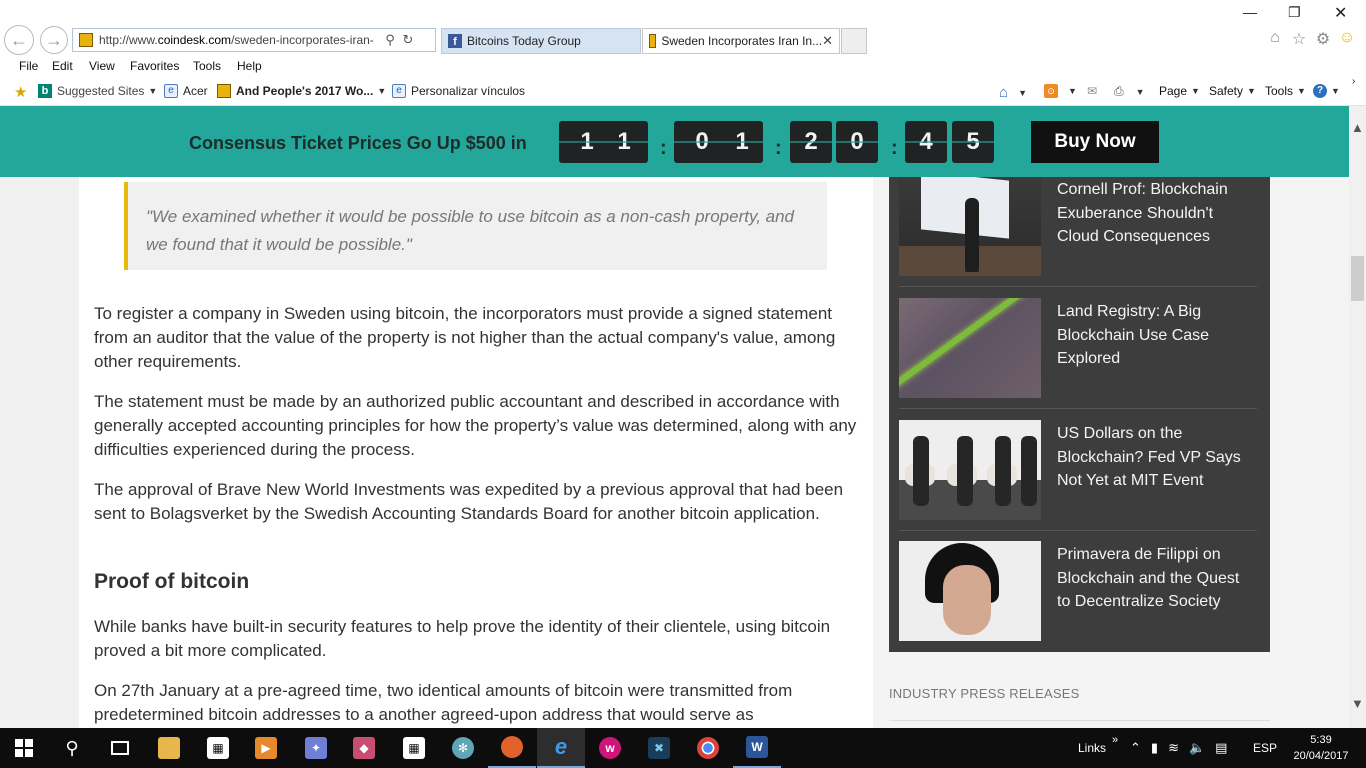 The width and height of the screenshot is (1366, 768). Describe the element at coordinates (22, 92) in the screenshot. I see `add-favorite-star-icon: ★` at that location.